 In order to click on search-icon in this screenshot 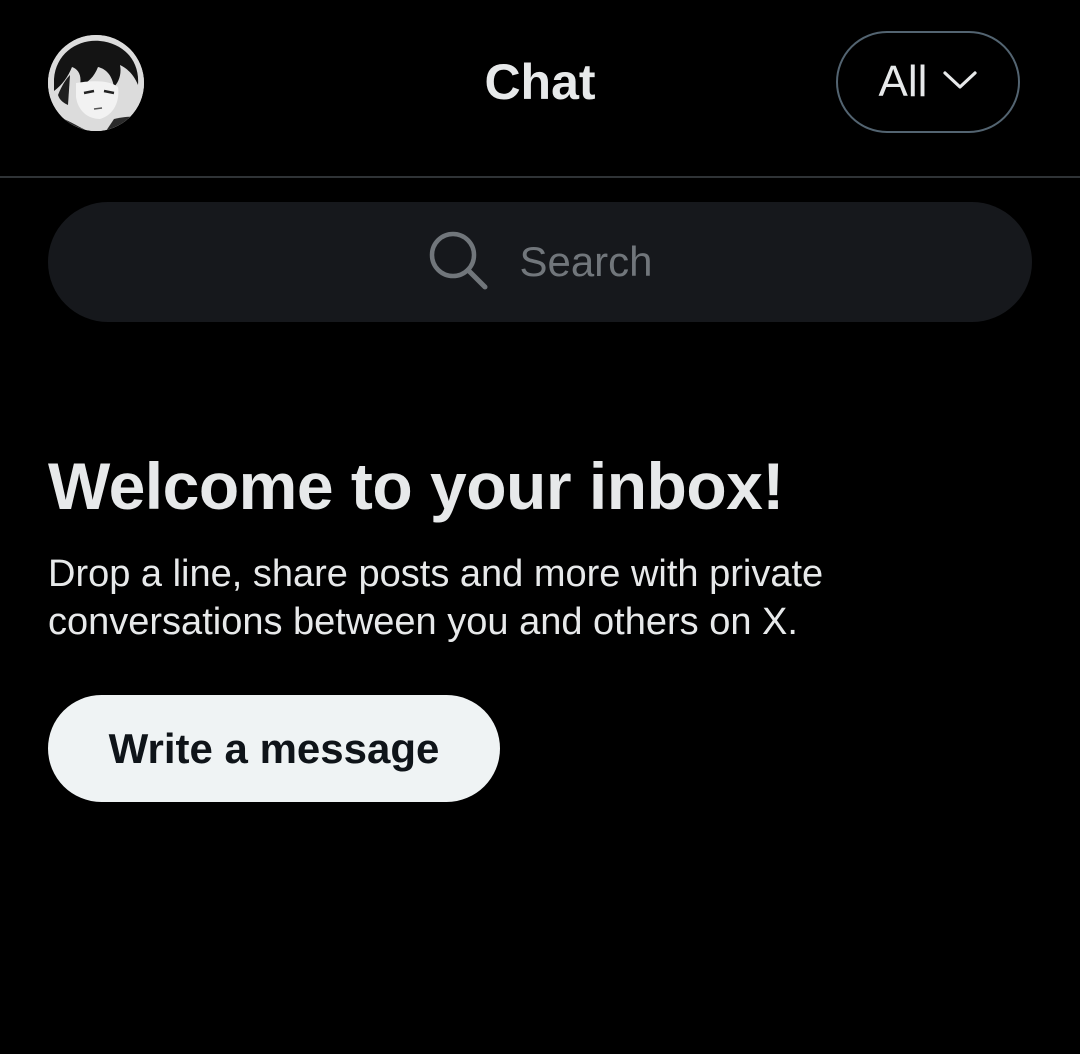, I will do `click(458, 262)`.